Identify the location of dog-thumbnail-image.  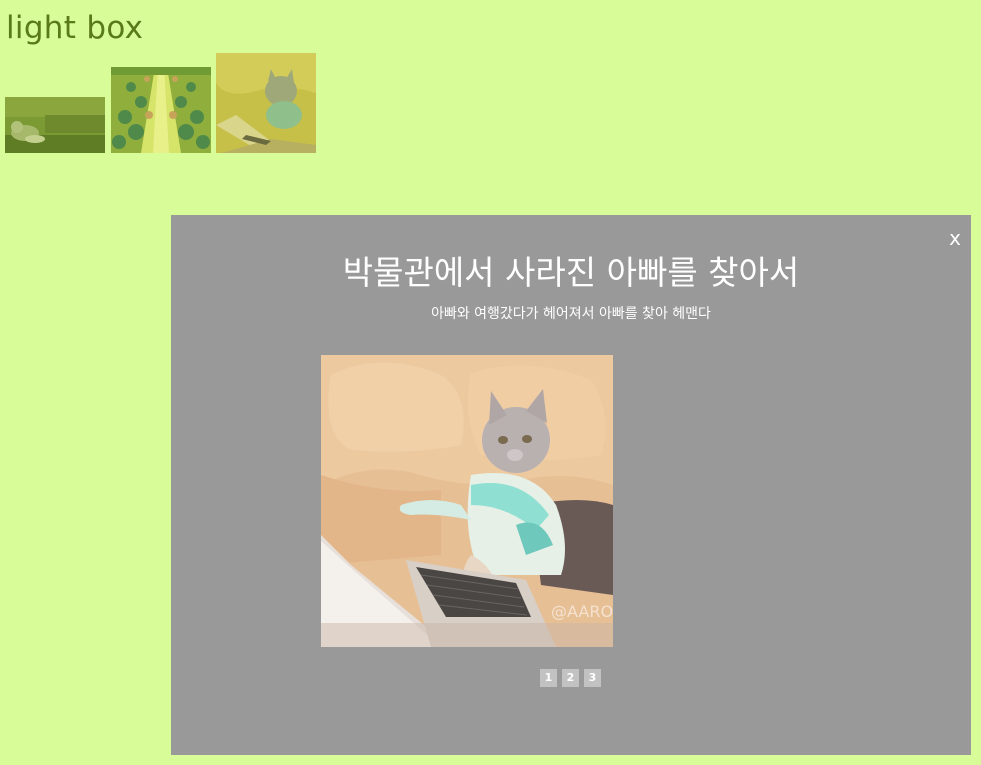
(55, 125).